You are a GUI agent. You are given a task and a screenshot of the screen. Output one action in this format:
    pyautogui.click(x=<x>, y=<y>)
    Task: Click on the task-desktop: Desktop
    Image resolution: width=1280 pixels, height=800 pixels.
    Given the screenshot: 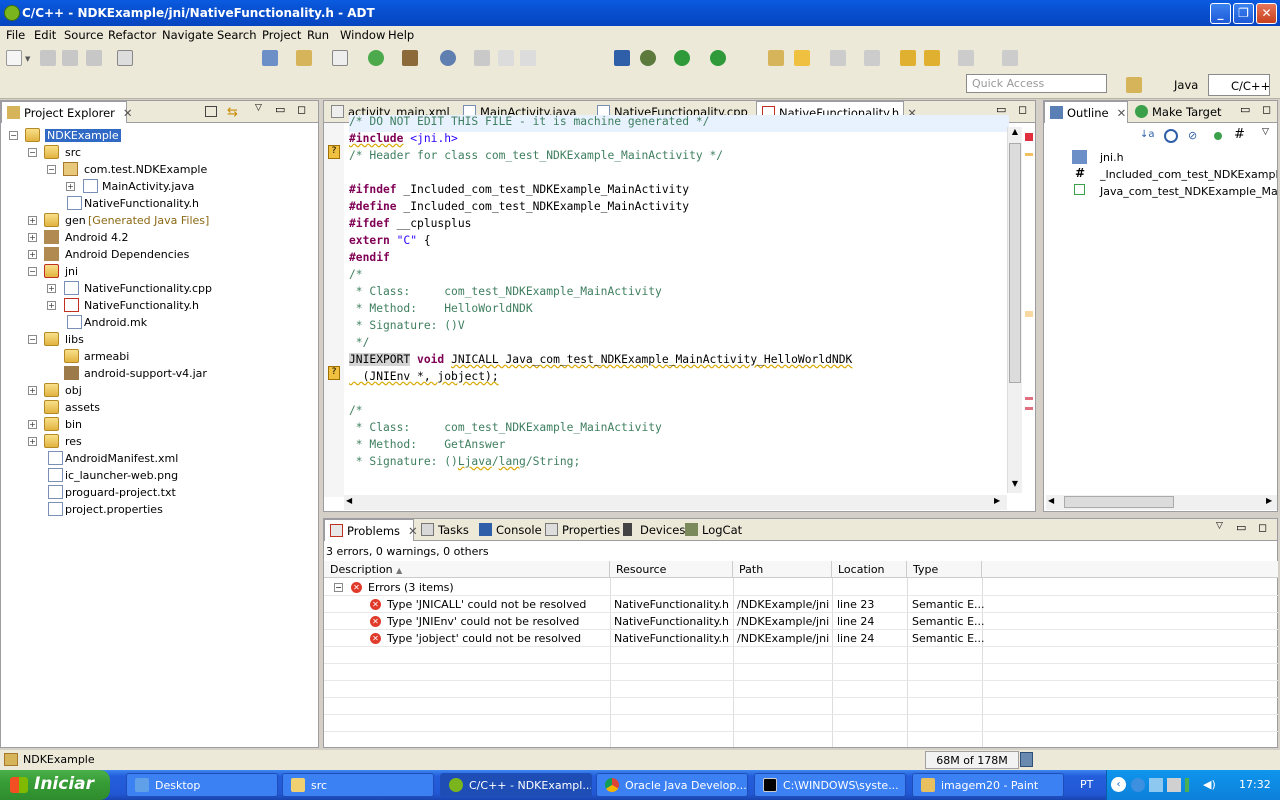 What is the action you would take?
    pyautogui.click(x=202, y=785)
    